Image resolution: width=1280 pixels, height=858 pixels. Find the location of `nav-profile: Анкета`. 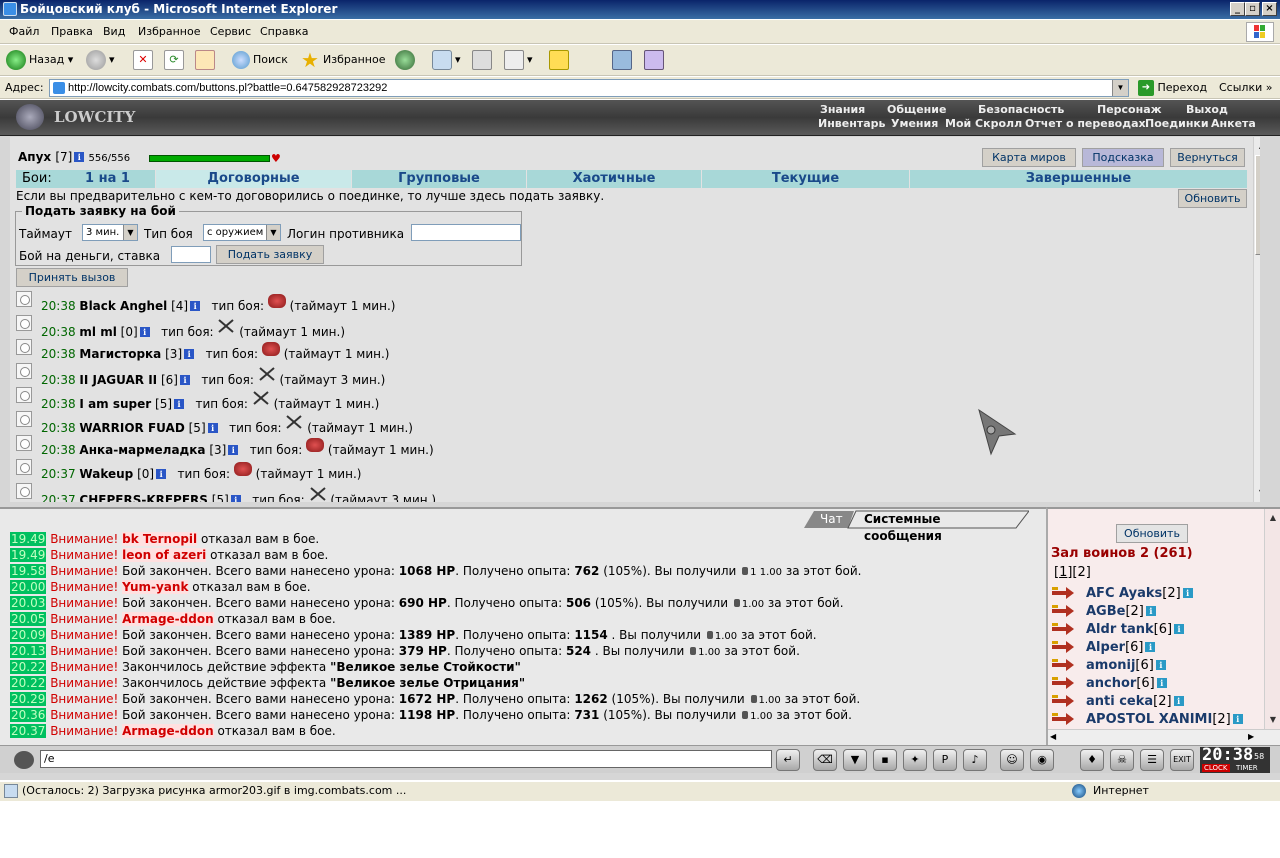

nav-profile: Анкета is located at coordinates (1233, 123).